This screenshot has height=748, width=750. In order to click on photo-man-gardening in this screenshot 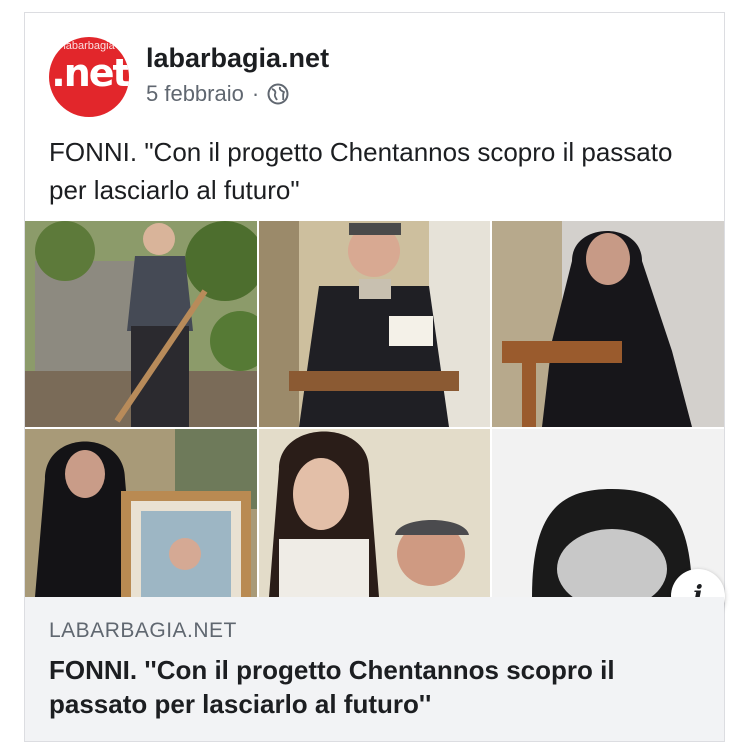, I will do `click(141, 324)`.